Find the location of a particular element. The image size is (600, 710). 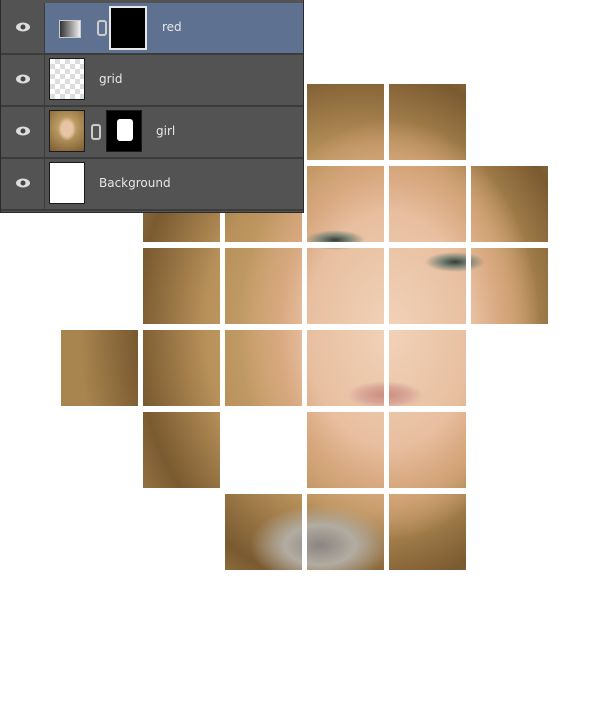

layer-name: grid is located at coordinates (111, 79).